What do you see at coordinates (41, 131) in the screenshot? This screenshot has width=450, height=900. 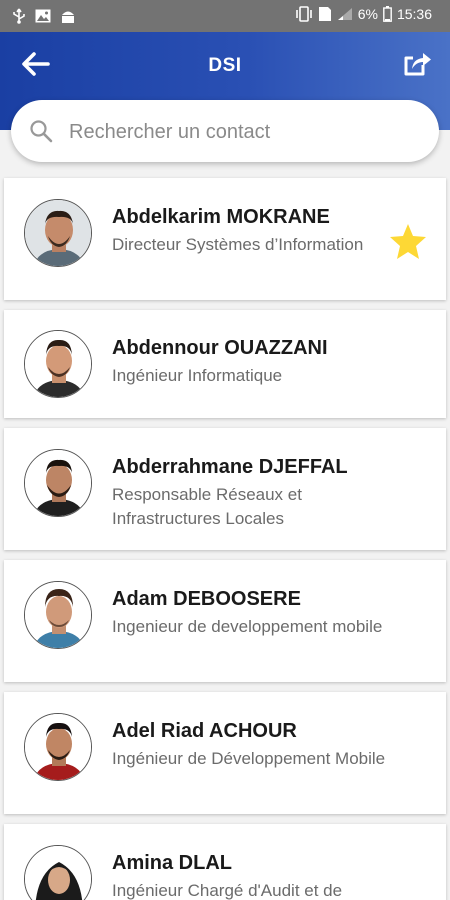 I see `search-icon` at bounding box center [41, 131].